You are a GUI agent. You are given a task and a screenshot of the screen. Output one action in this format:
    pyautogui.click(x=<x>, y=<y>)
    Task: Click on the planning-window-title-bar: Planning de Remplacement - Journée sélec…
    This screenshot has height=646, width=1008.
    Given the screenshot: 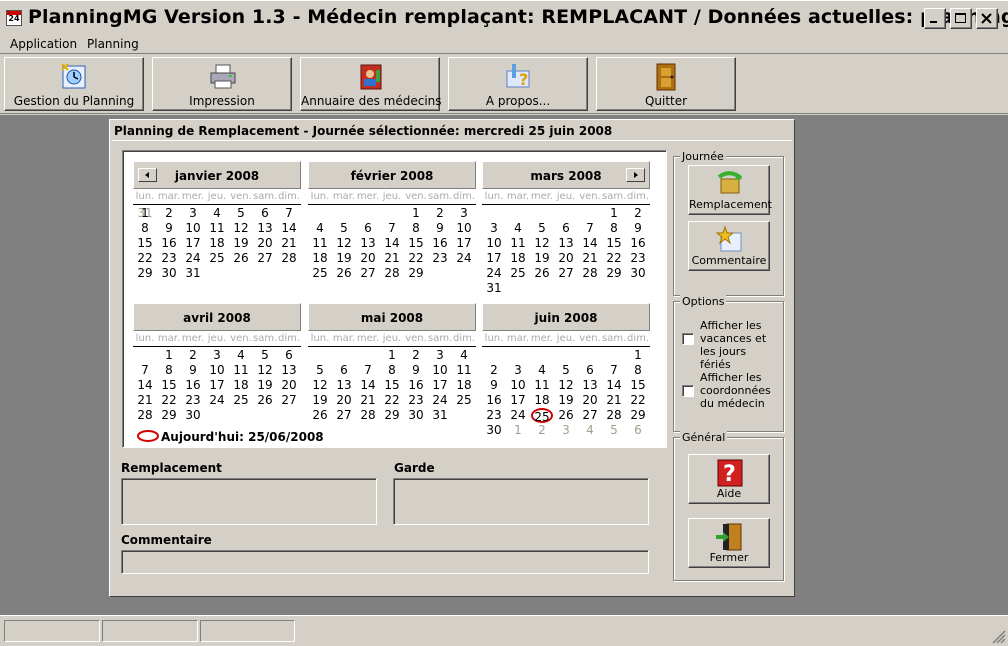 What is the action you would take?
    pyautogui.click(x=452, y=131)
    